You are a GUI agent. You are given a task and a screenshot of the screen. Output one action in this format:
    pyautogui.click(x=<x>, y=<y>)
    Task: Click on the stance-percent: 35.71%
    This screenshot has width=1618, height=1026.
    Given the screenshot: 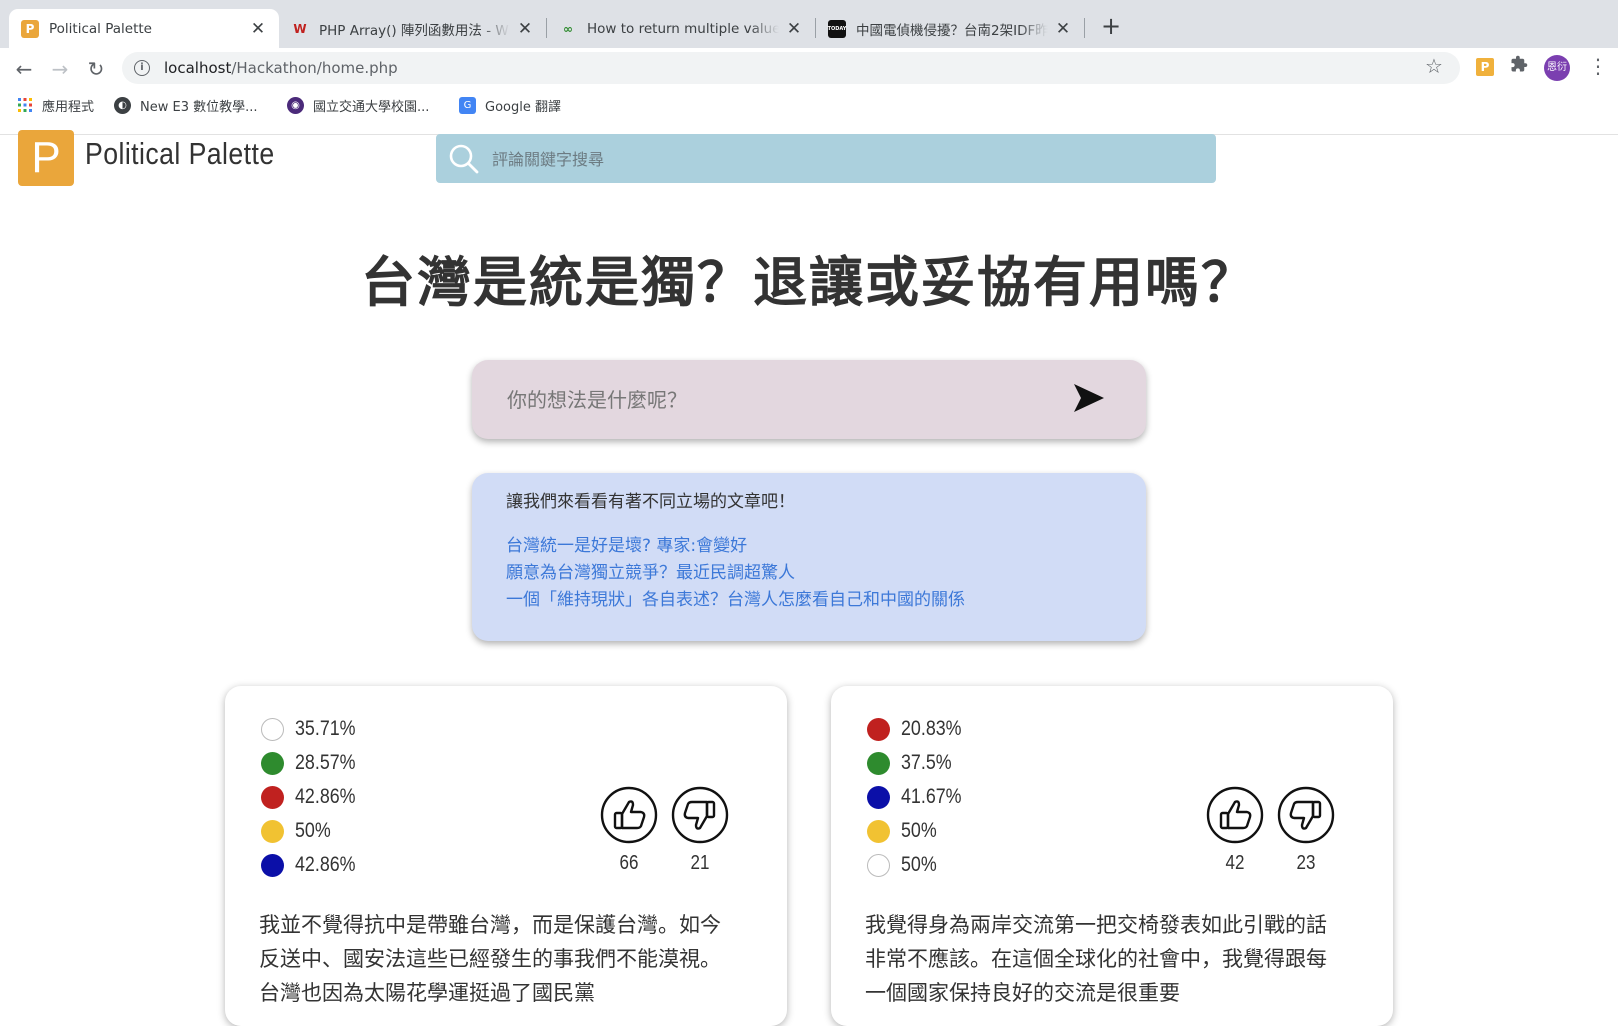 What is the action you would take?
    pyautogui.click(x=325, y=728)
    